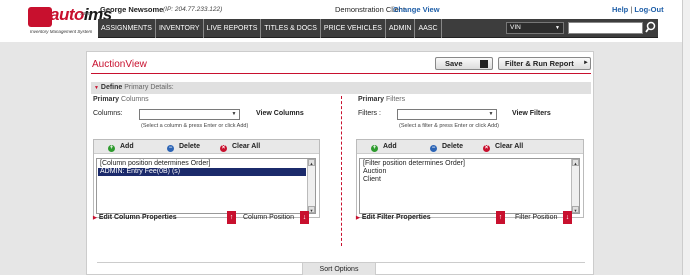 The height and width of the screenshot is (275, 690). Describe the element at coordinates (535, 28) in the screenshot. I see `search-type-select: VIN ▼` at that location.